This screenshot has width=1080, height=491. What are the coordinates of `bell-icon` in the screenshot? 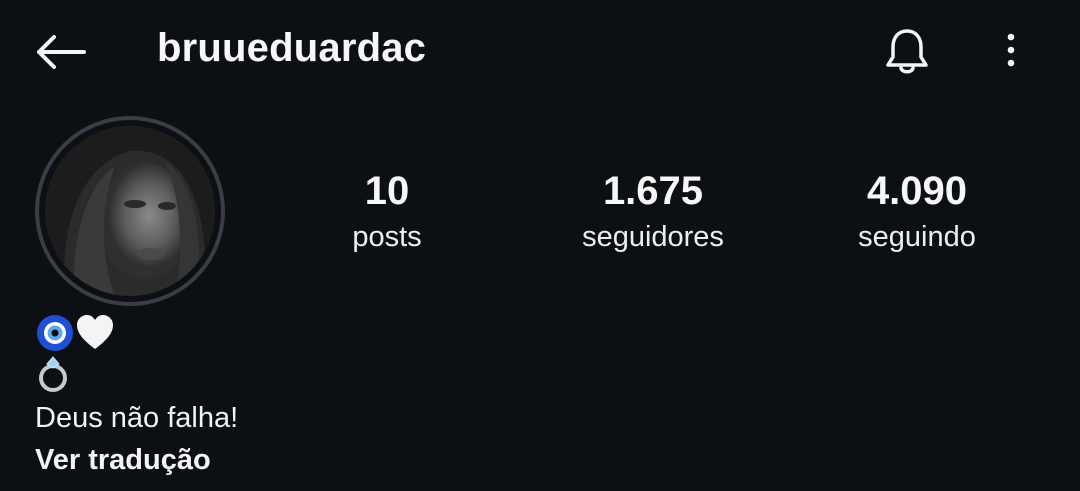 It's located at (907, 51).